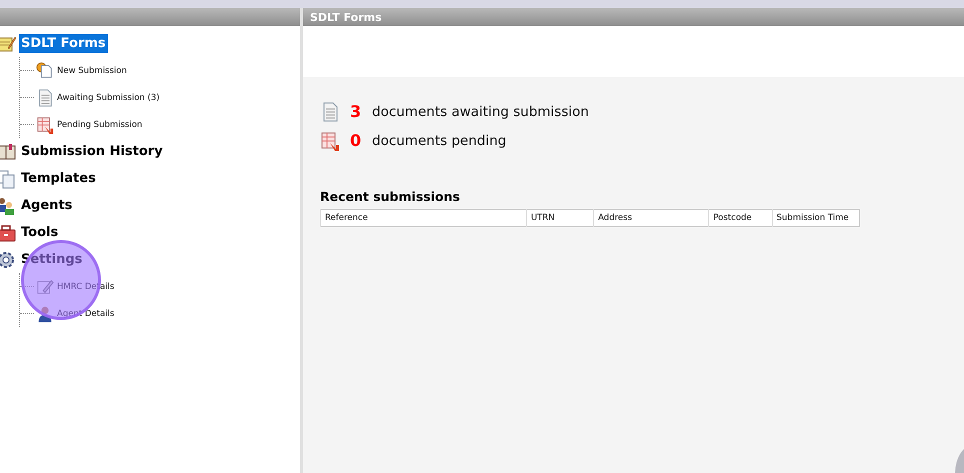 The height and width of the screenshot is (473, 964). I want to click on person-icon, so click(45, 313).